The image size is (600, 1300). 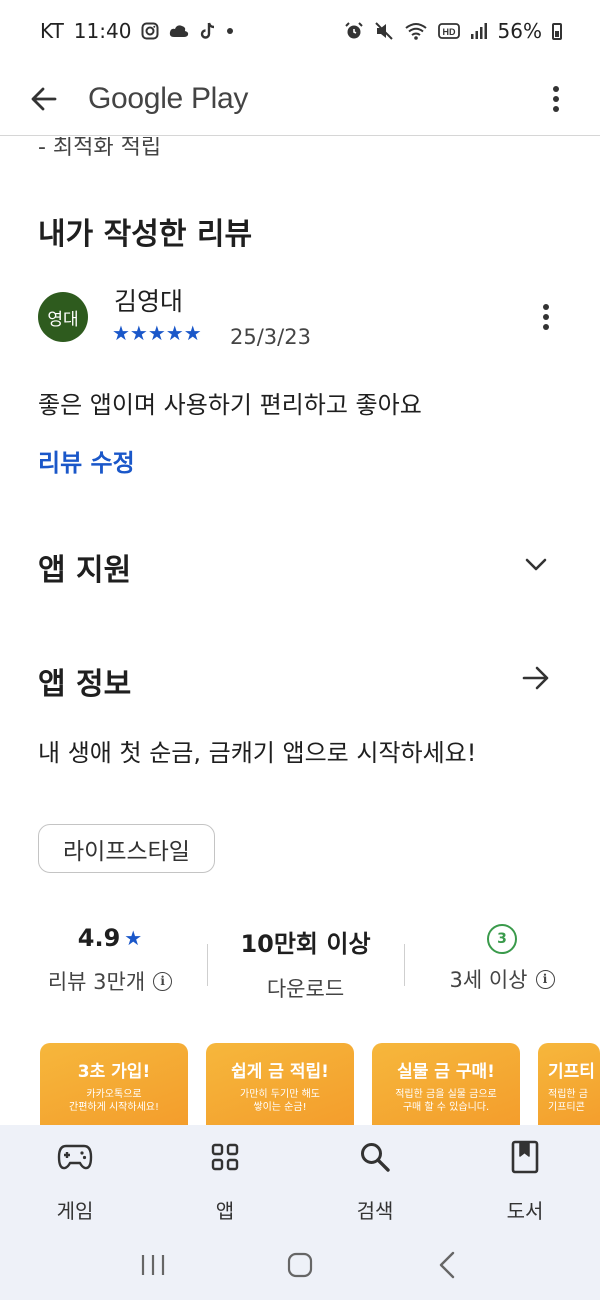 I want to click on review-options-button, so click(x=546, y=317).